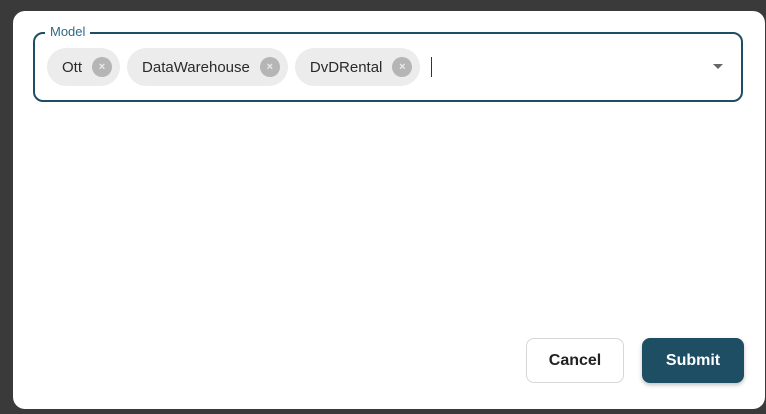  Describe the element at coordinates (84, 67) in the screenshot. I see `chip-ott: Ott ×` at that location.